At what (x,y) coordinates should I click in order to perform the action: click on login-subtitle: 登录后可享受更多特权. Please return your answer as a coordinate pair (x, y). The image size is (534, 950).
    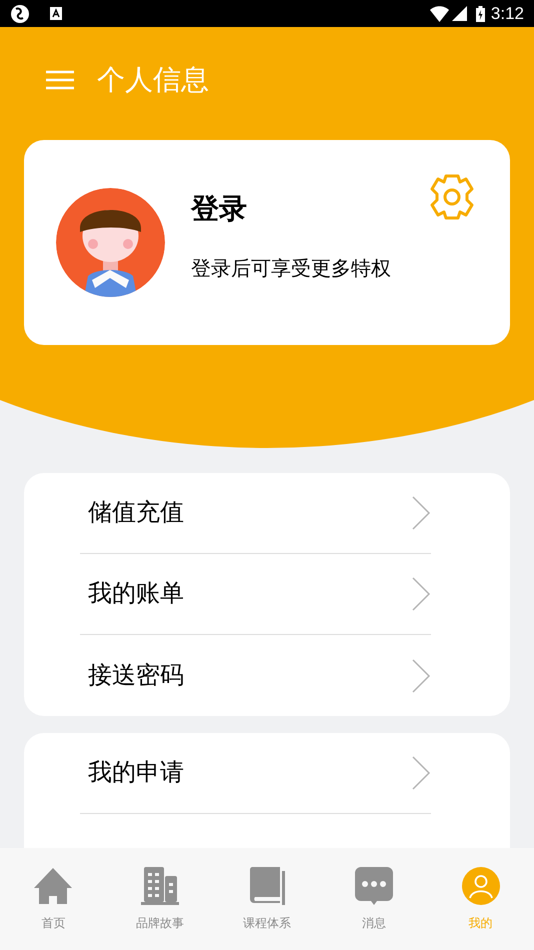
    Looking at the image, I should click on (291, 269).